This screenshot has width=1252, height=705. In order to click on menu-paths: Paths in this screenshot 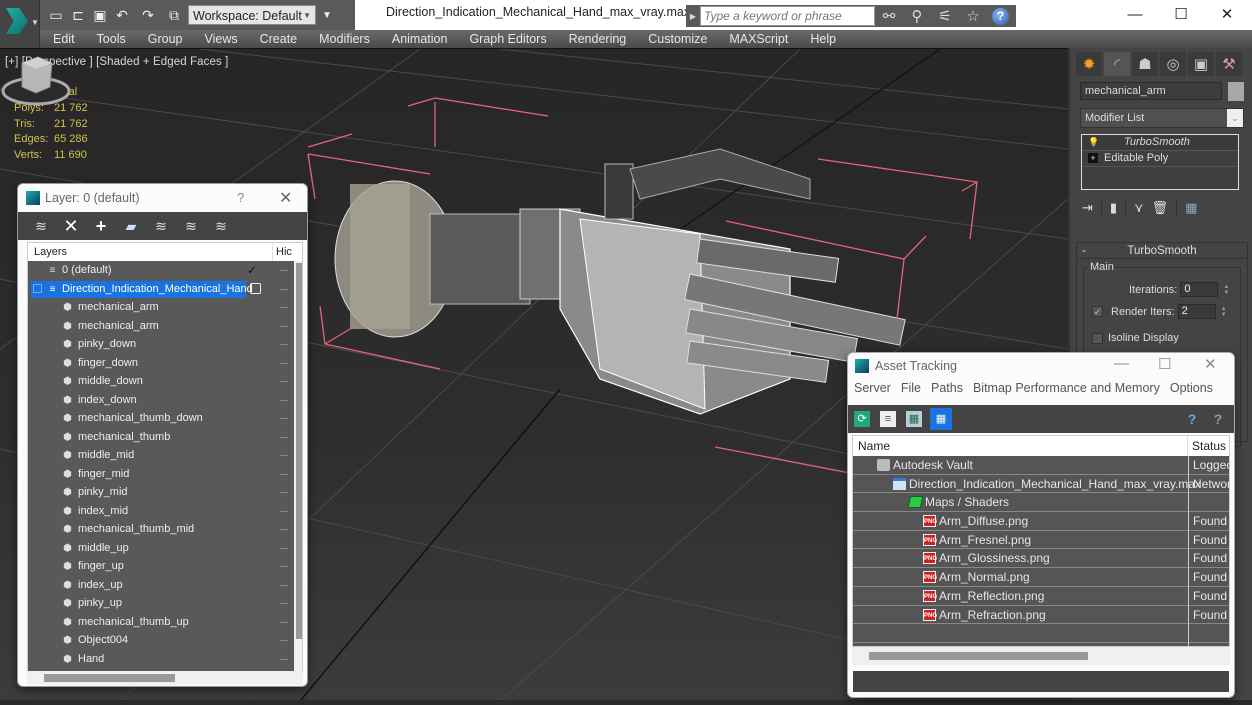, I will do `click(946, 391)`.